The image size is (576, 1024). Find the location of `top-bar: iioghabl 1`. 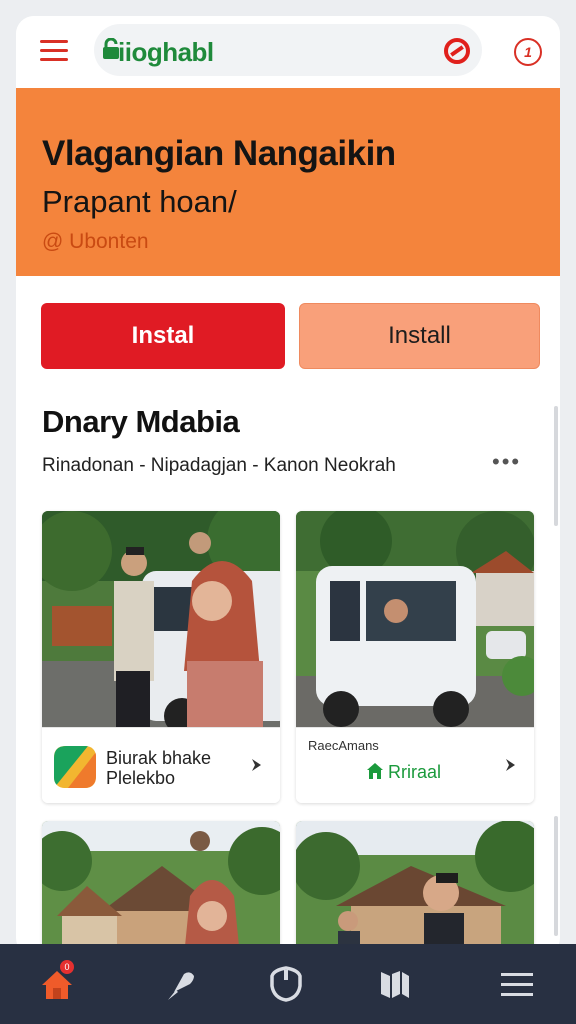

top-bar: iioghabl 1 is located at coordinates (288, 52).